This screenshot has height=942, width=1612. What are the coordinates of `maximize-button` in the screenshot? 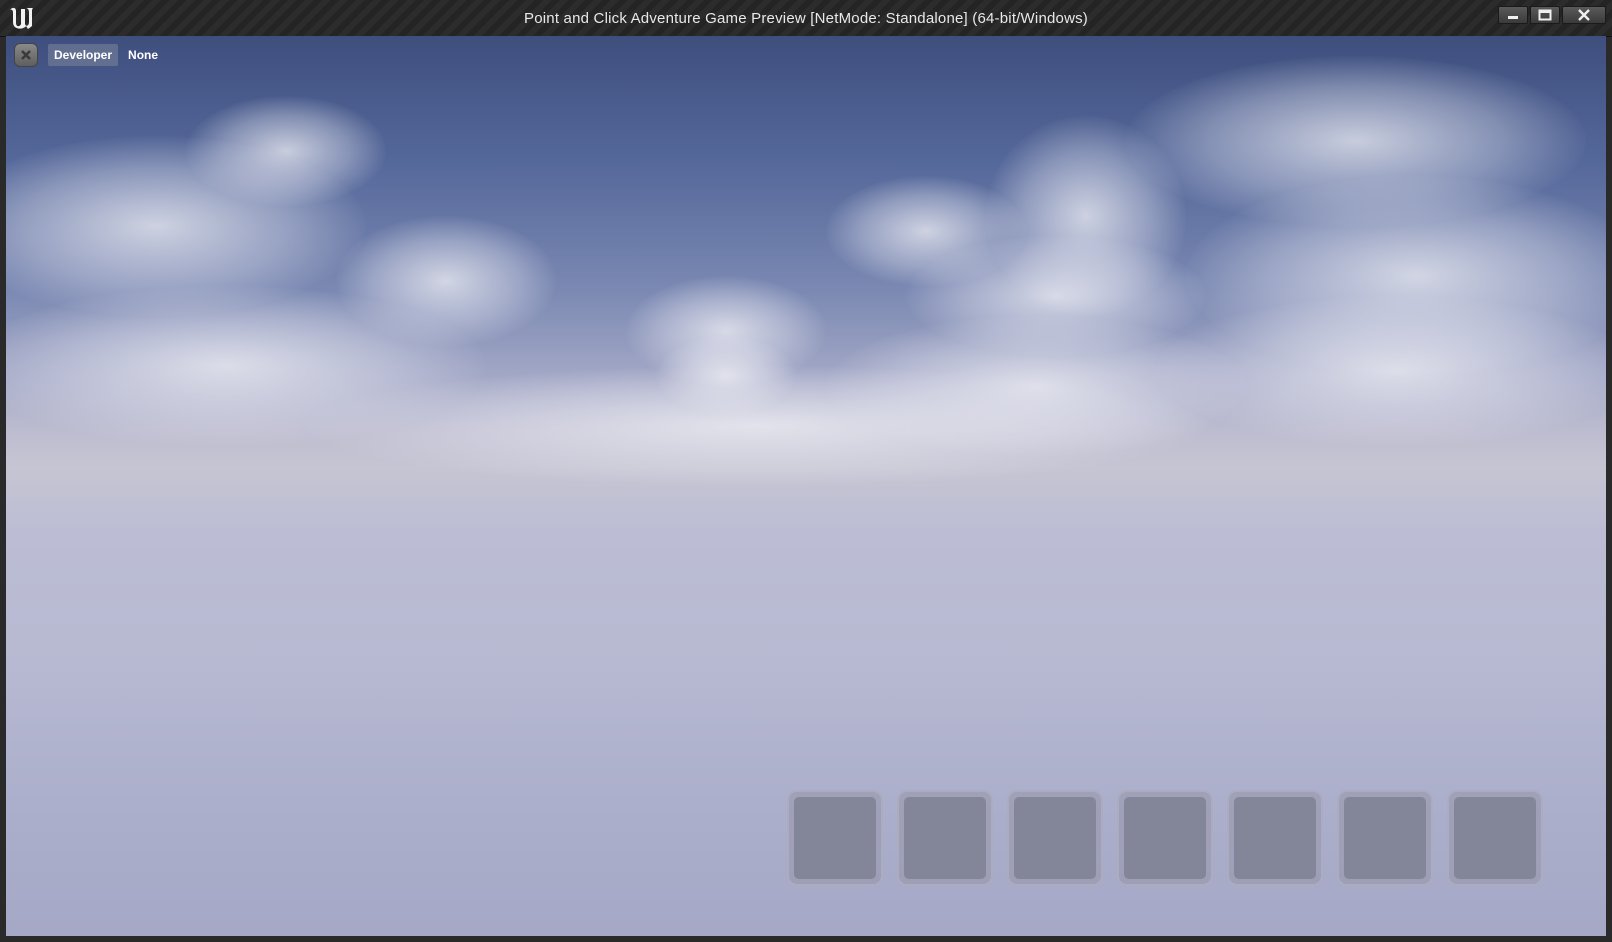 It's located at (1545, 15).